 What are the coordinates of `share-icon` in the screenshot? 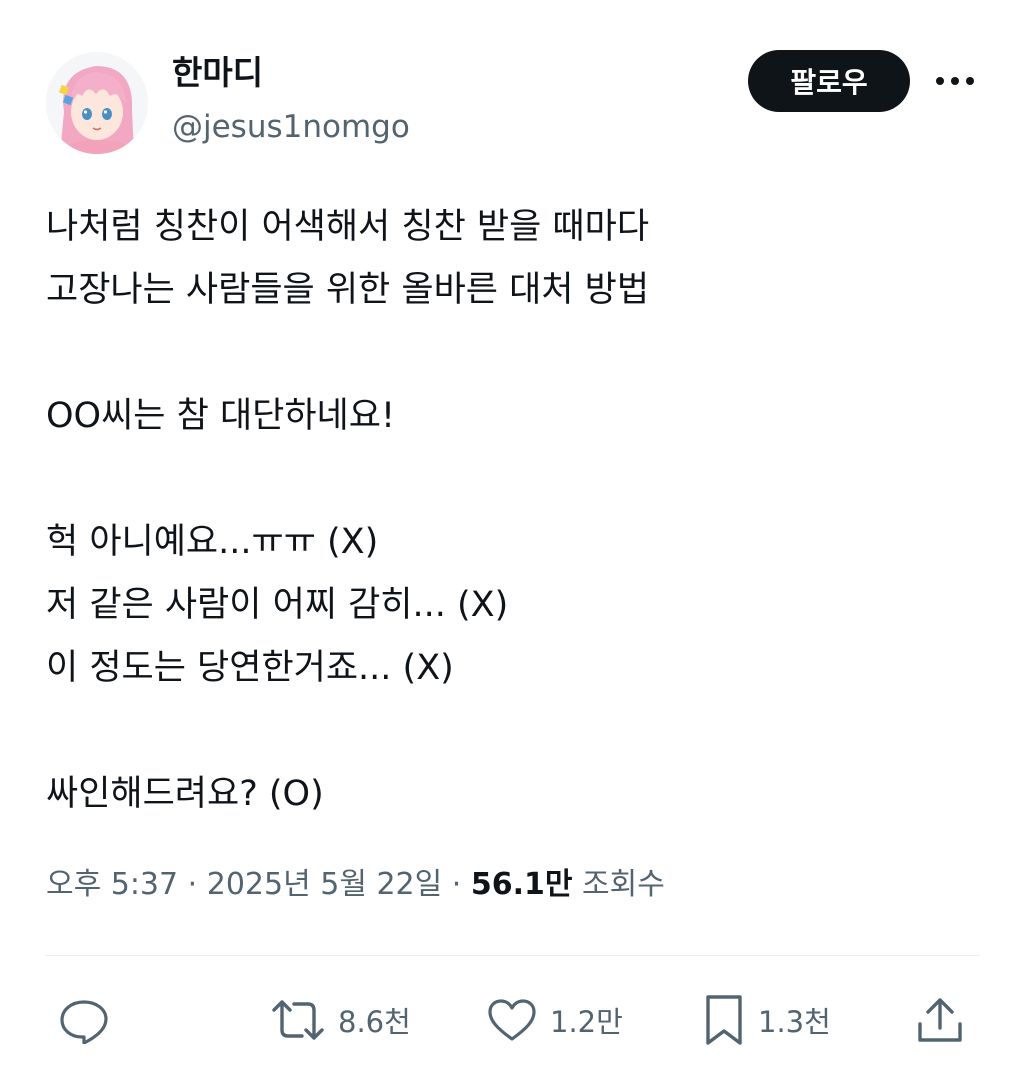 It's located at (940, 1020).